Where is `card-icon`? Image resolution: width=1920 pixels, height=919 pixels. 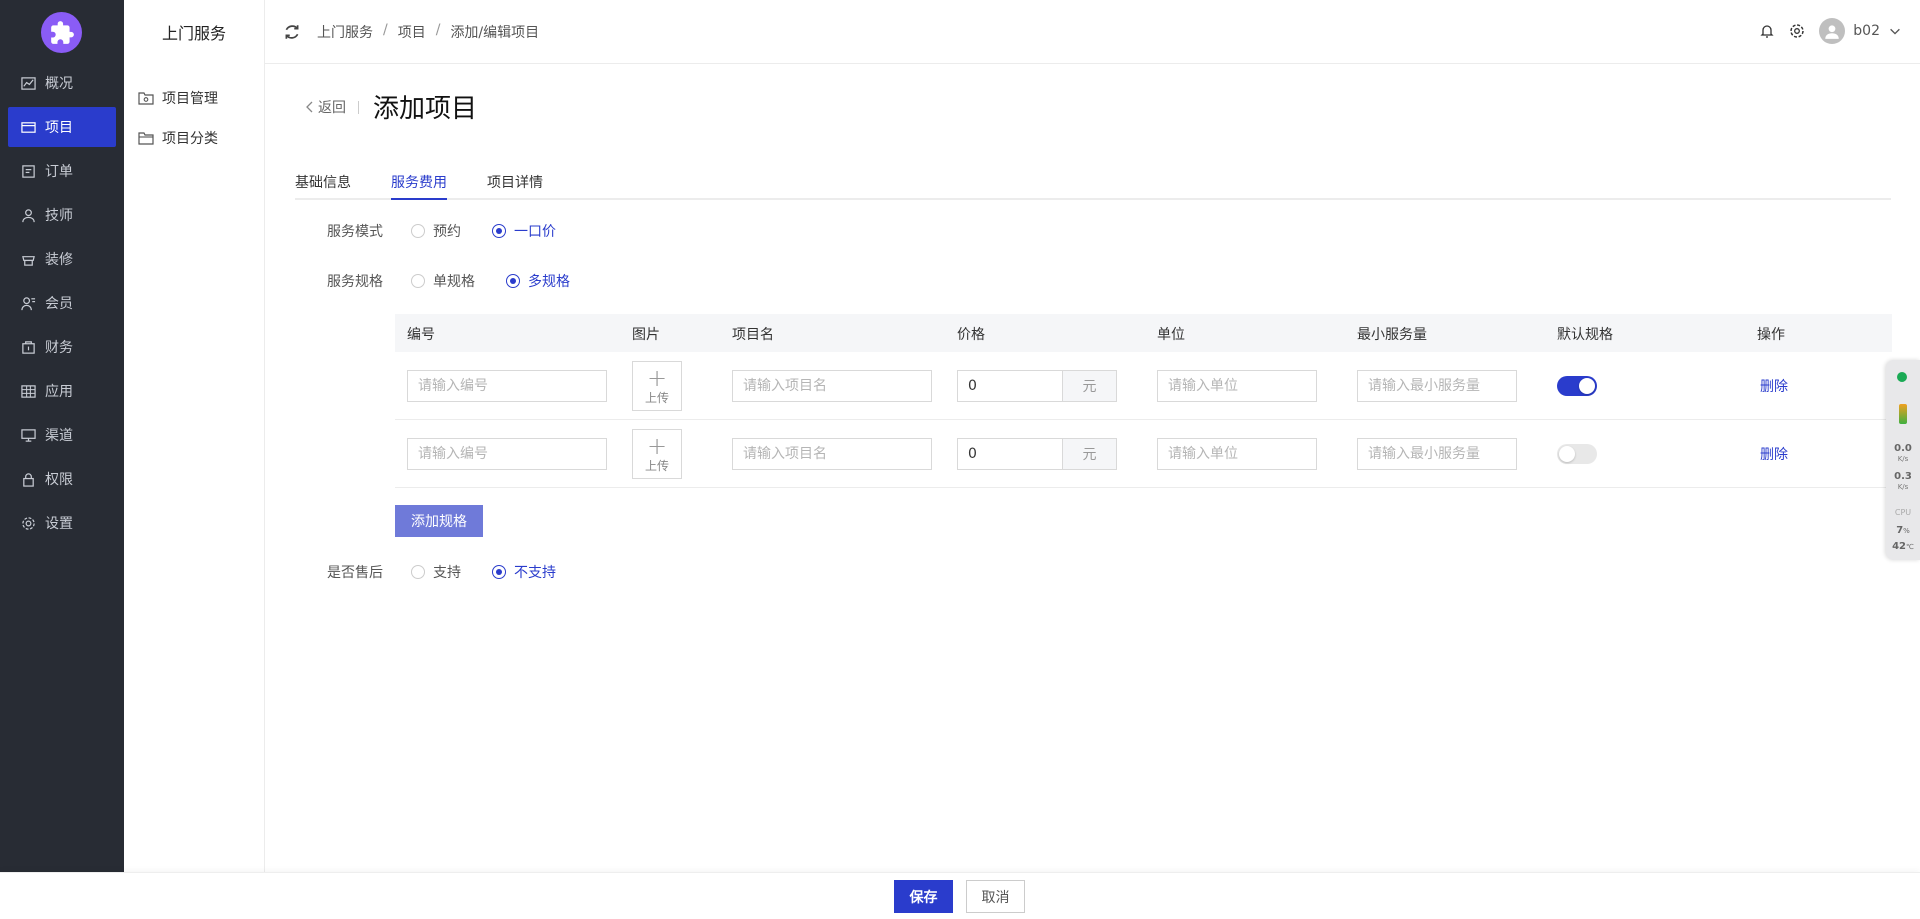
card-icon is located at coordinates (28, 127).